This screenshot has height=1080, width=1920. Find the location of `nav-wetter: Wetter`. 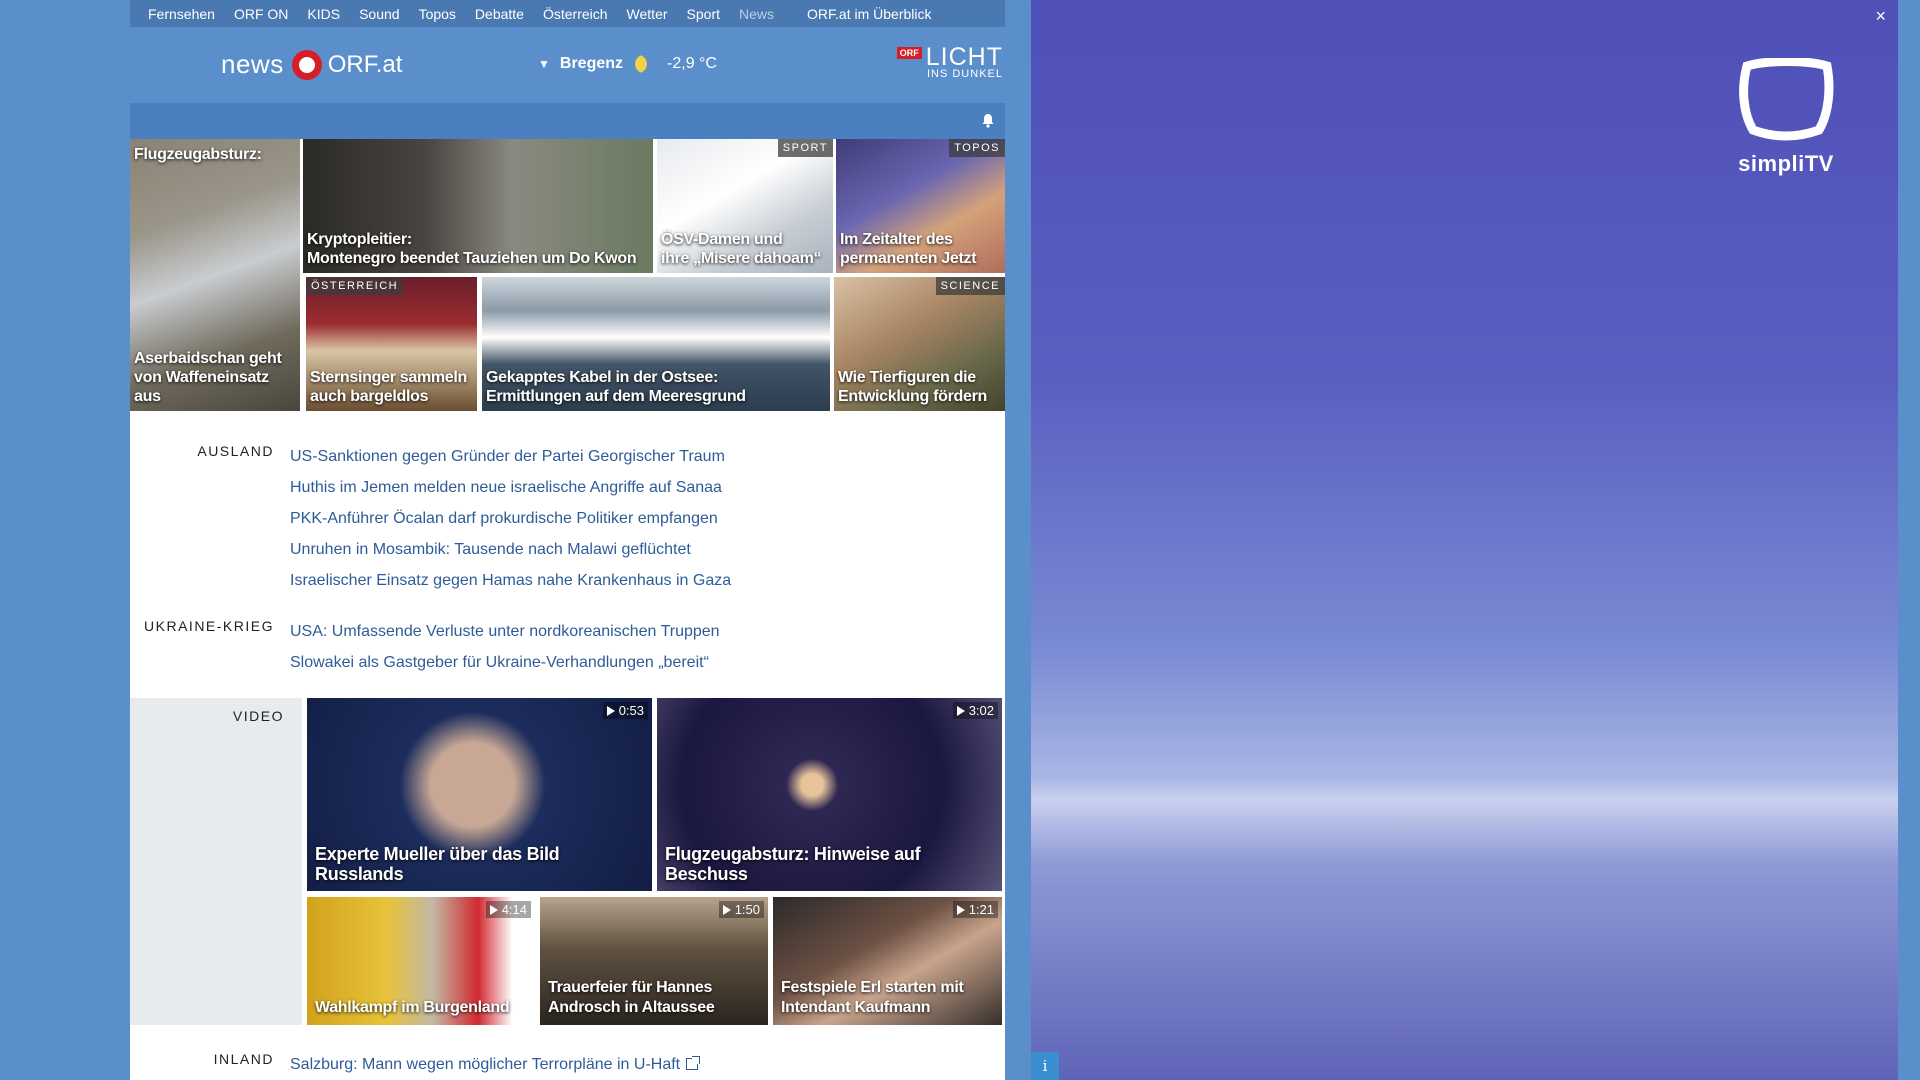

nav-wetter: Wetter is located at coordinates (647, 14).